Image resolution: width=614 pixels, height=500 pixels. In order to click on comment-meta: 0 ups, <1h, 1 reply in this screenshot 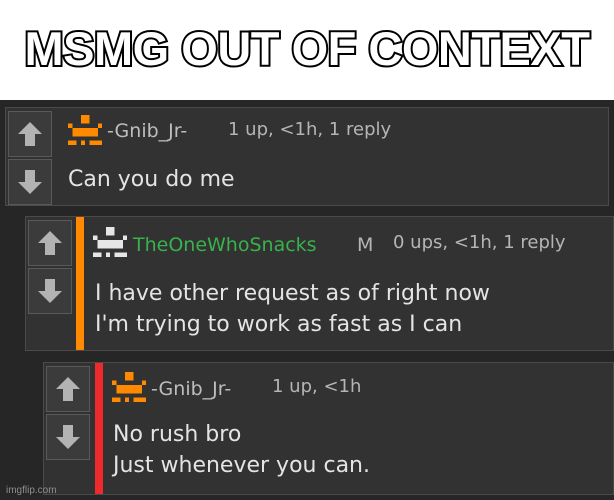, I will do `click(479, 242)`.